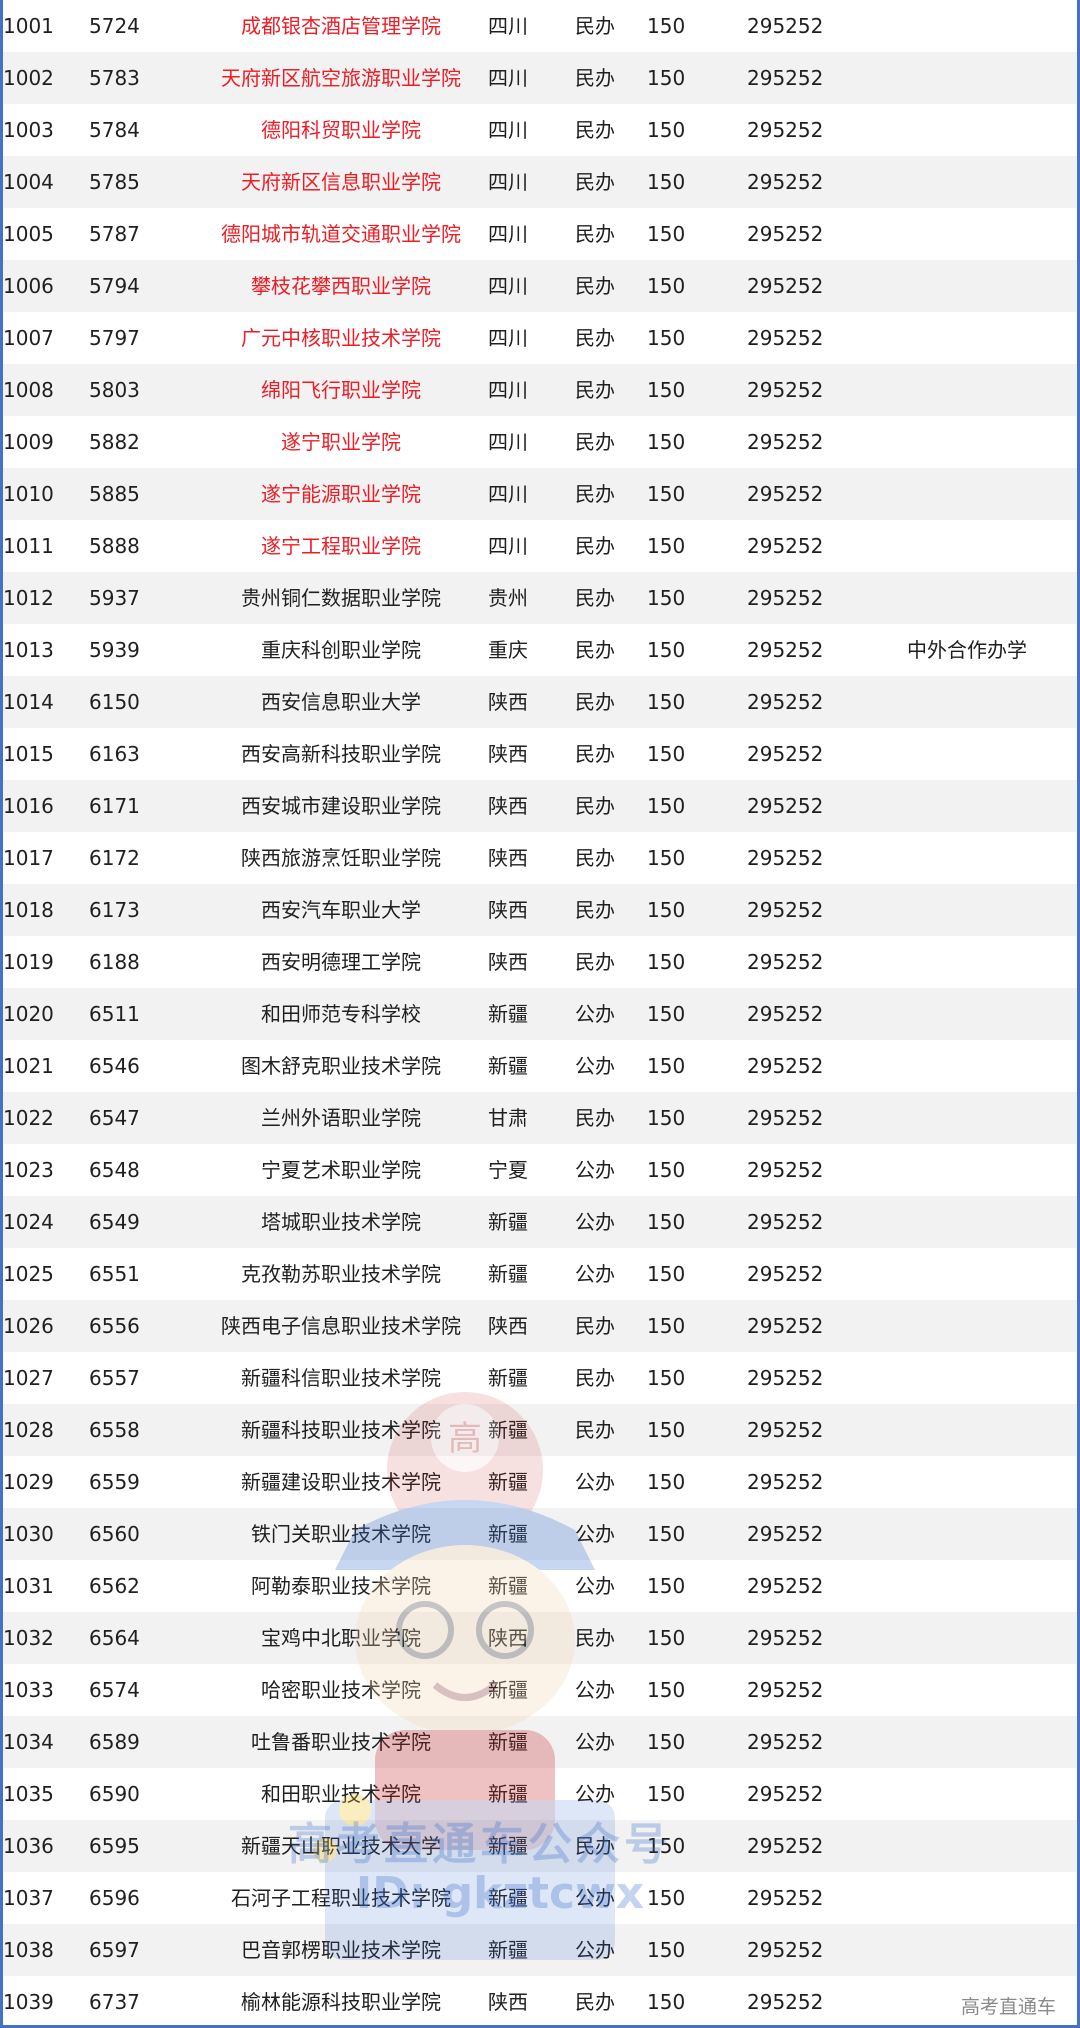  What do you see at coordinates (508, 1118) in the screenshot?
I see `province: 甘肃` at bounding box center [508, 1118].